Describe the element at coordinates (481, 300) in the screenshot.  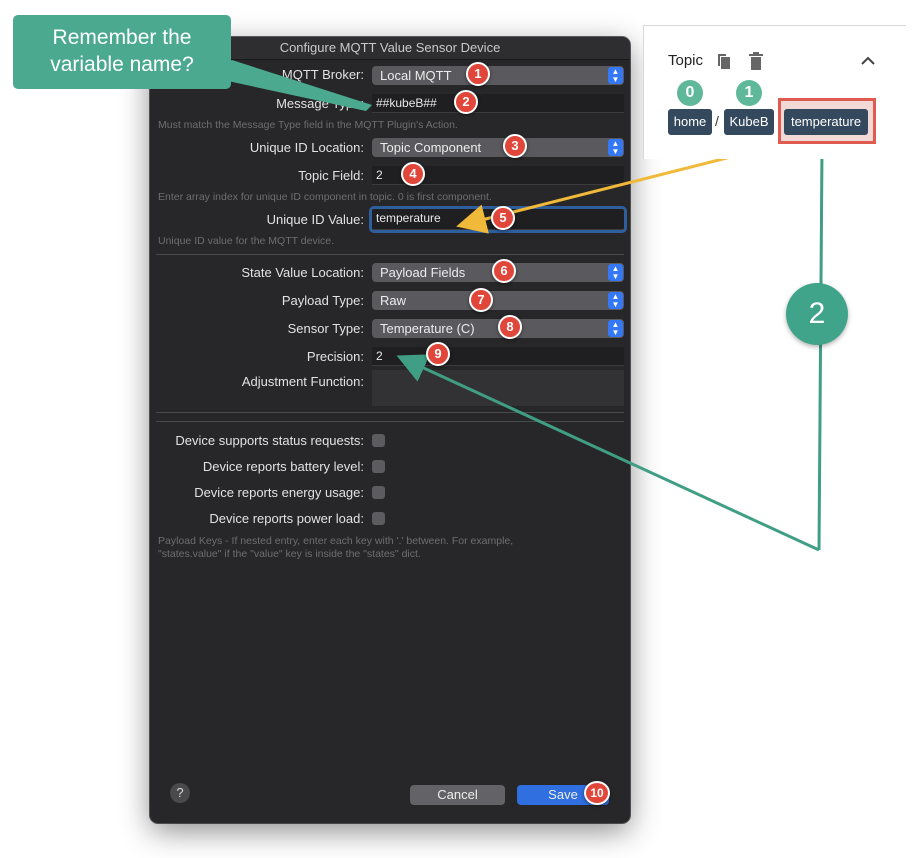
I see `step-badge-7: 7` at that location.